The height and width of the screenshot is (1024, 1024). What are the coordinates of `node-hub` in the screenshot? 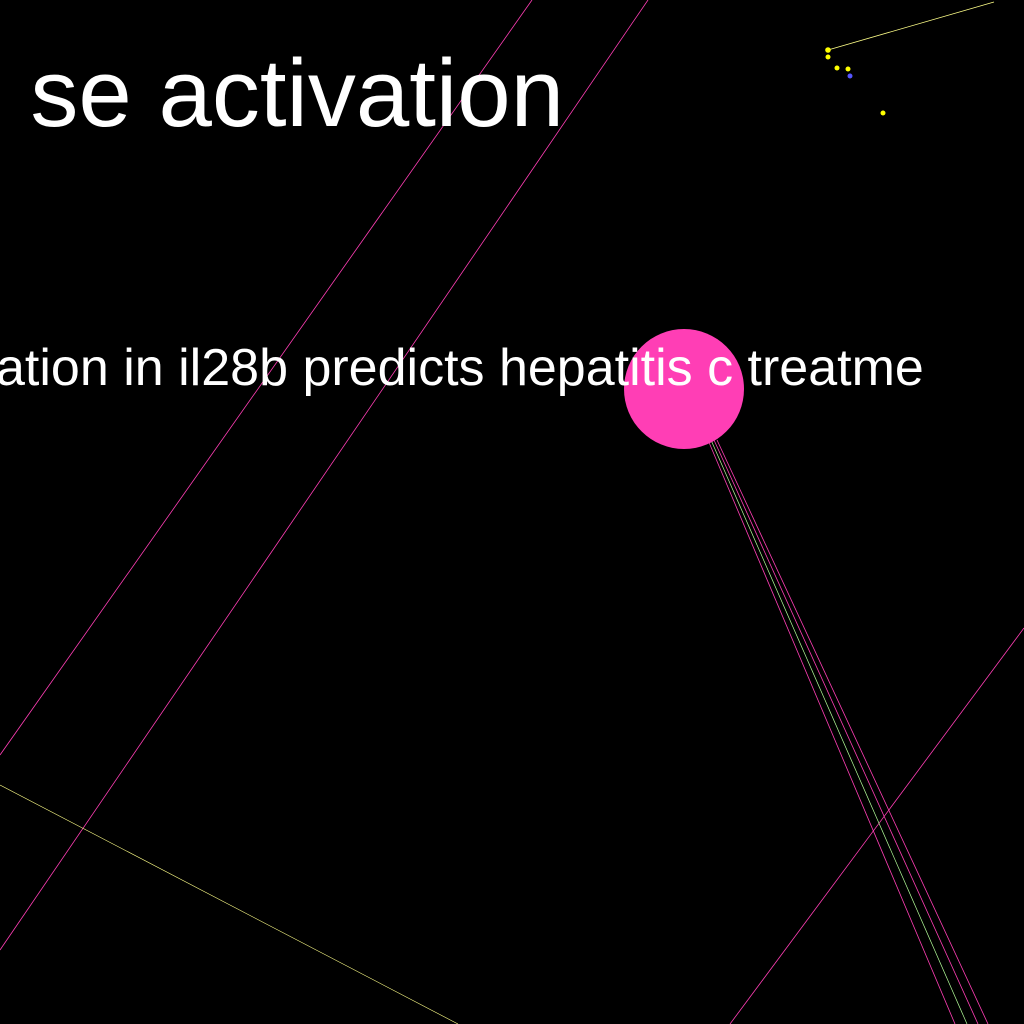 It's located at (684, 389).